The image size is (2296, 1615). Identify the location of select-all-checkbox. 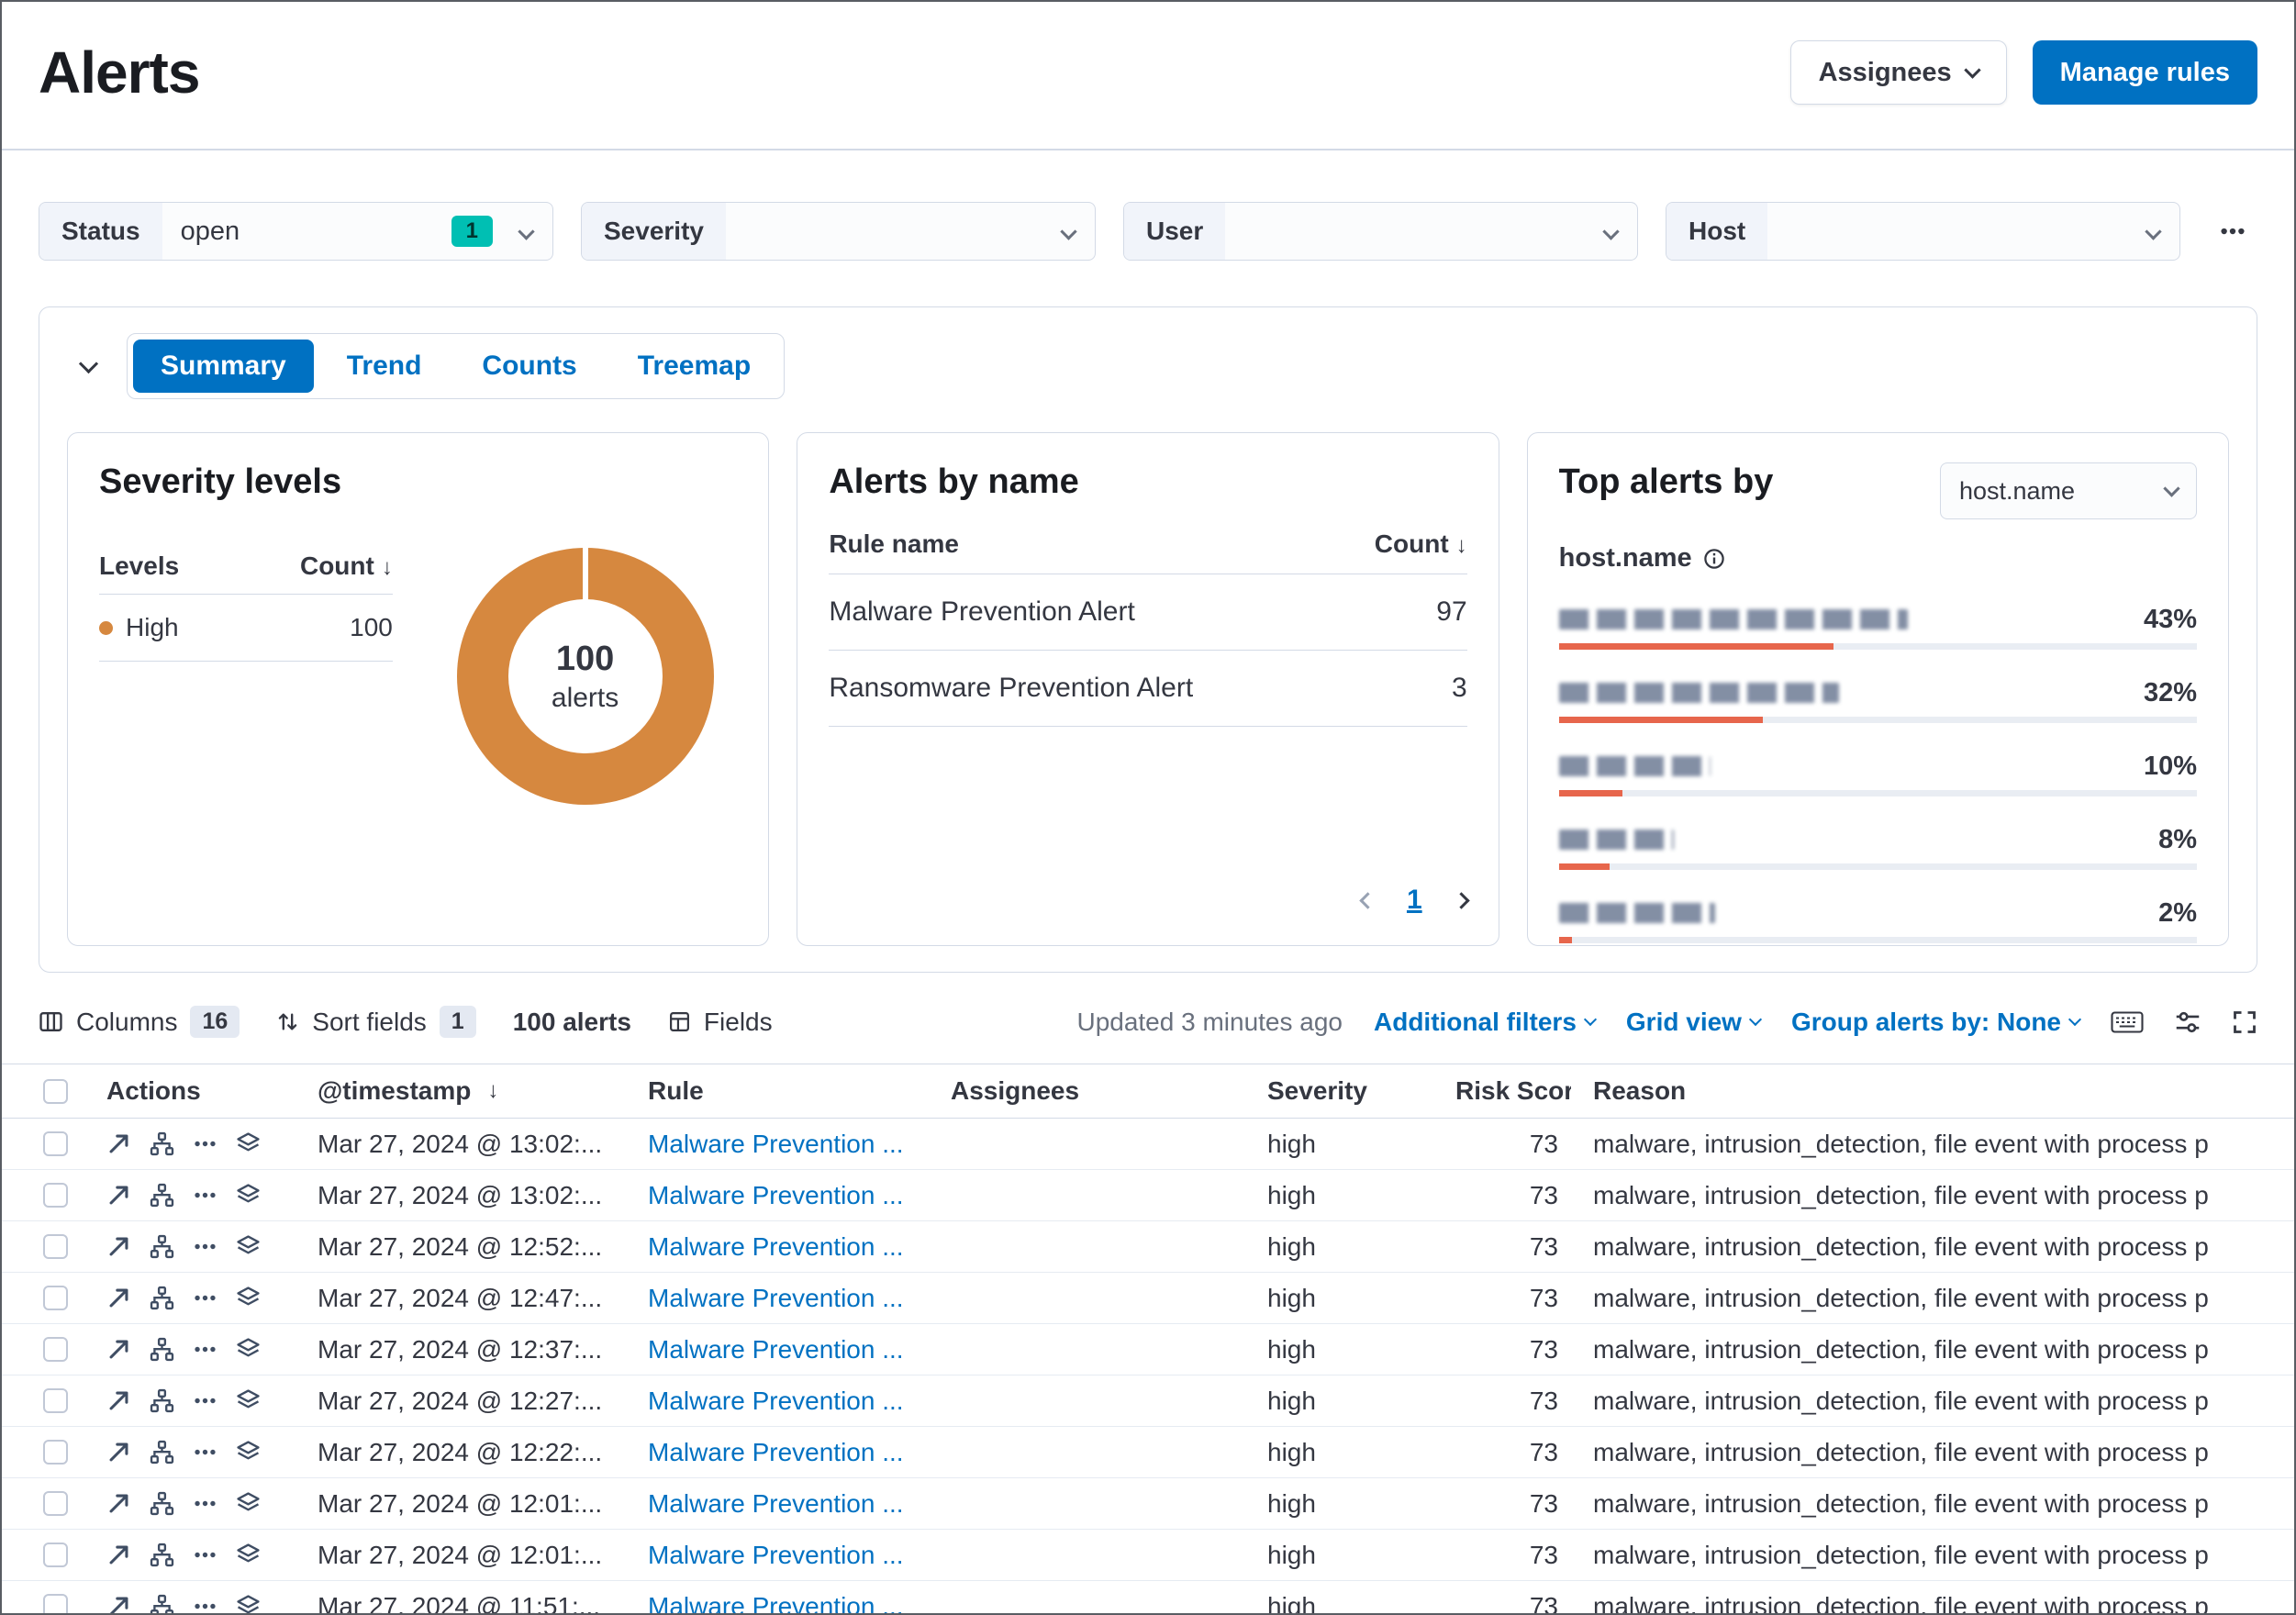
(55, 1091).